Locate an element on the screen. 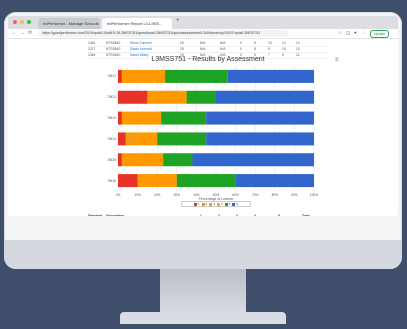 Image resolution: width=407 pixels, height=329 pixels. chart-legend: 1 2 3 4 5 6 is located at coordinates (216, 204).